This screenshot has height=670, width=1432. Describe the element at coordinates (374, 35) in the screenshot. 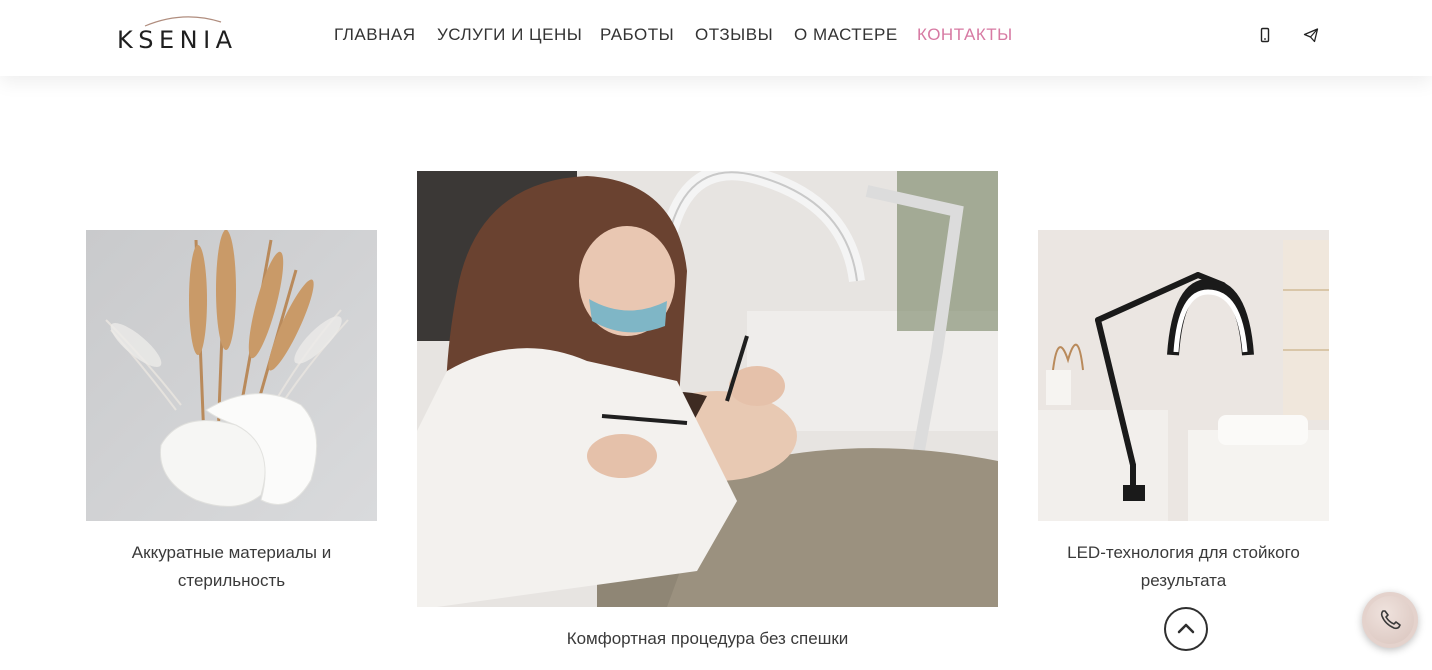

I see `nav-item-home: ГЛАВНАЯ` at that location.